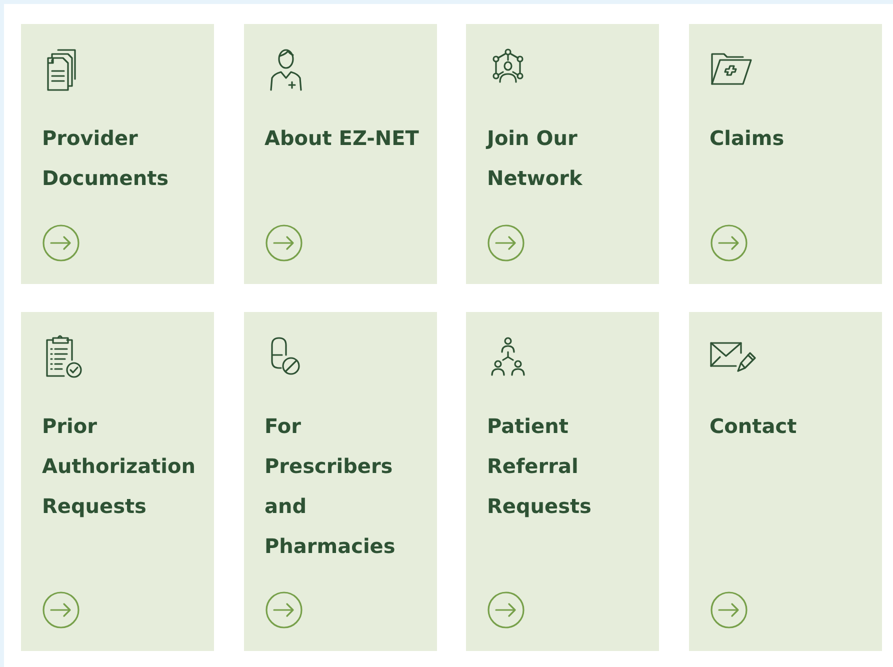 This screenshot has width=893, height=667. What do you see at coordinates (539, 466) in the screenshot?
I see `card-title: Patient Referral Requests` at bounding box center [539, 466].